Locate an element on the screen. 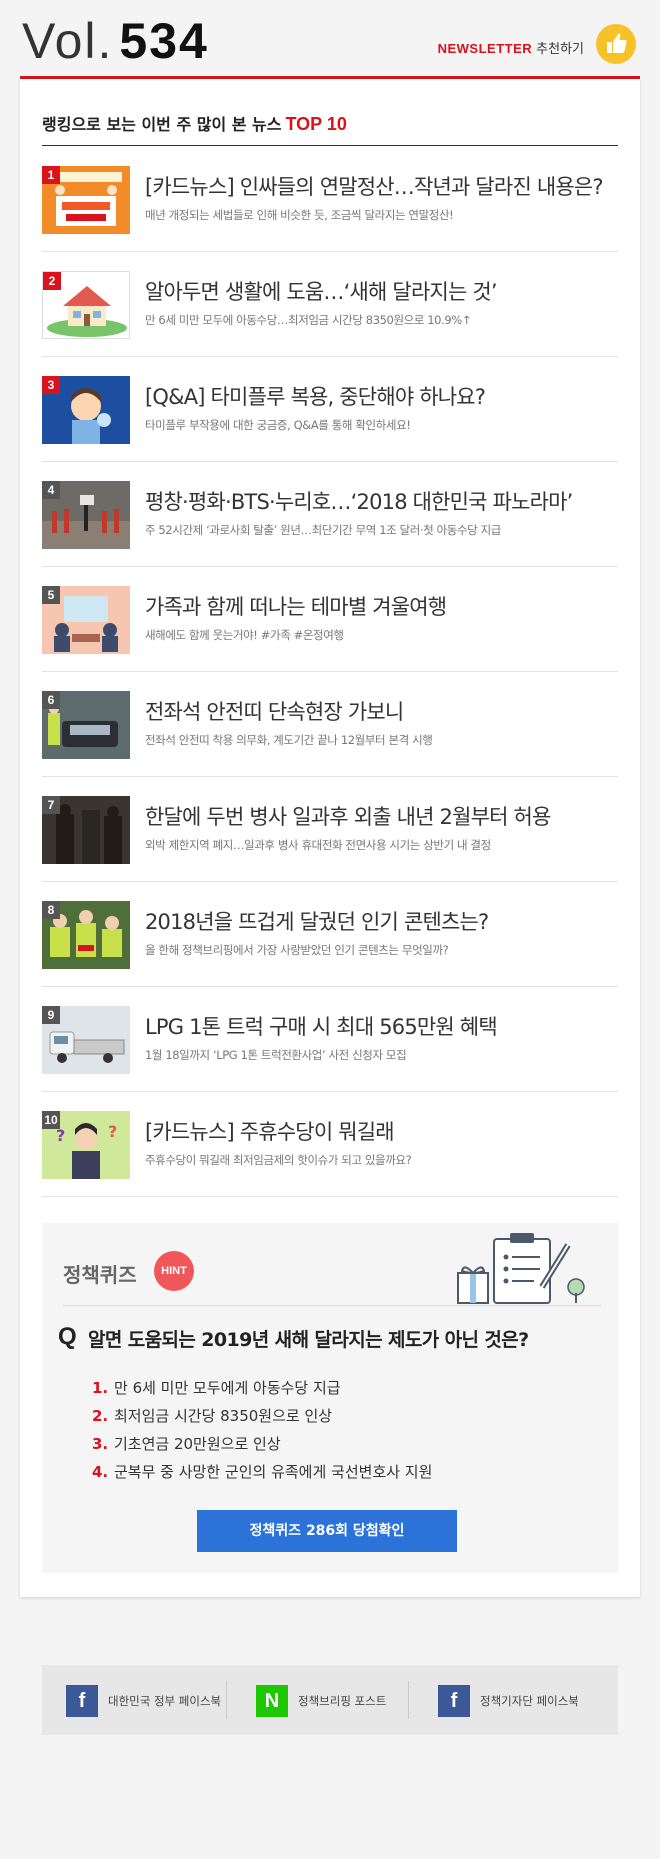 The image size is (660, 1859). gov-facebook-label: 대한민국 정부 페이스북 is located at coordinates (165, 1701).